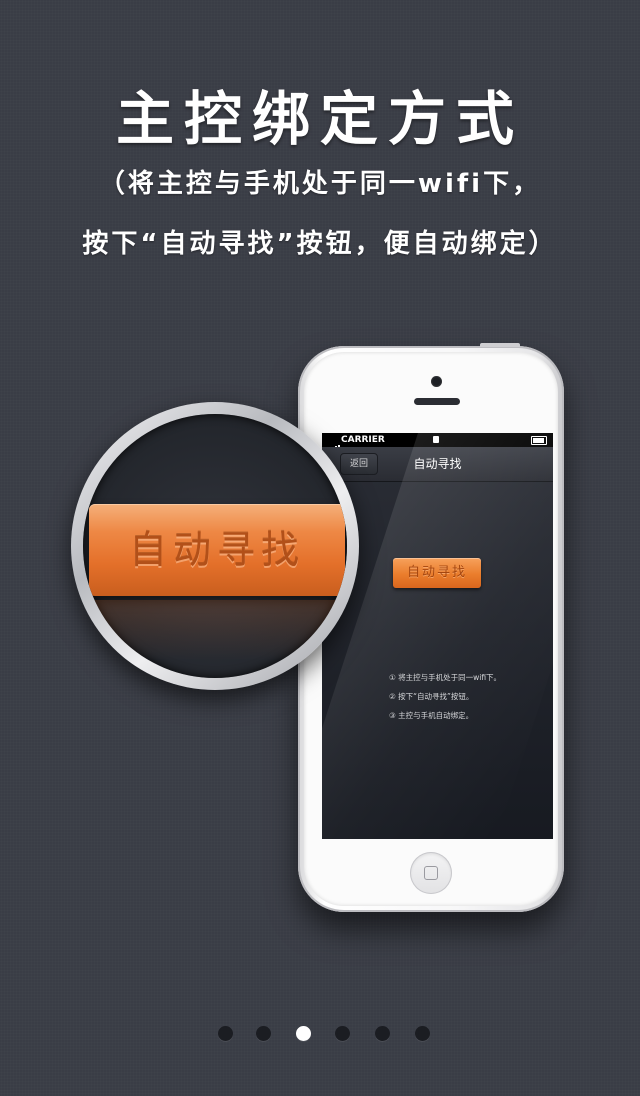  What do you see at coordinates (431, 873) in the screenshot?
I see `home-button` at bounding box center [431, 873].